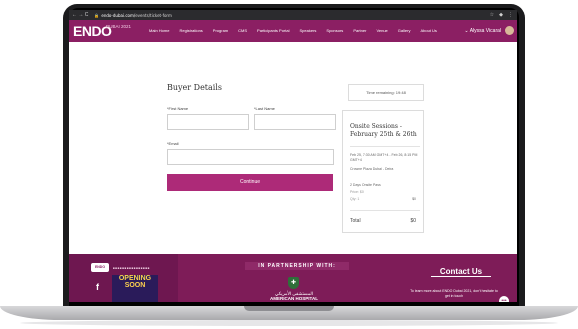 The width and height of the screenshot is (578, 329). Describe the element at coordinates (413, 221) in the screenshot. I see `total-value: $0` at that location.